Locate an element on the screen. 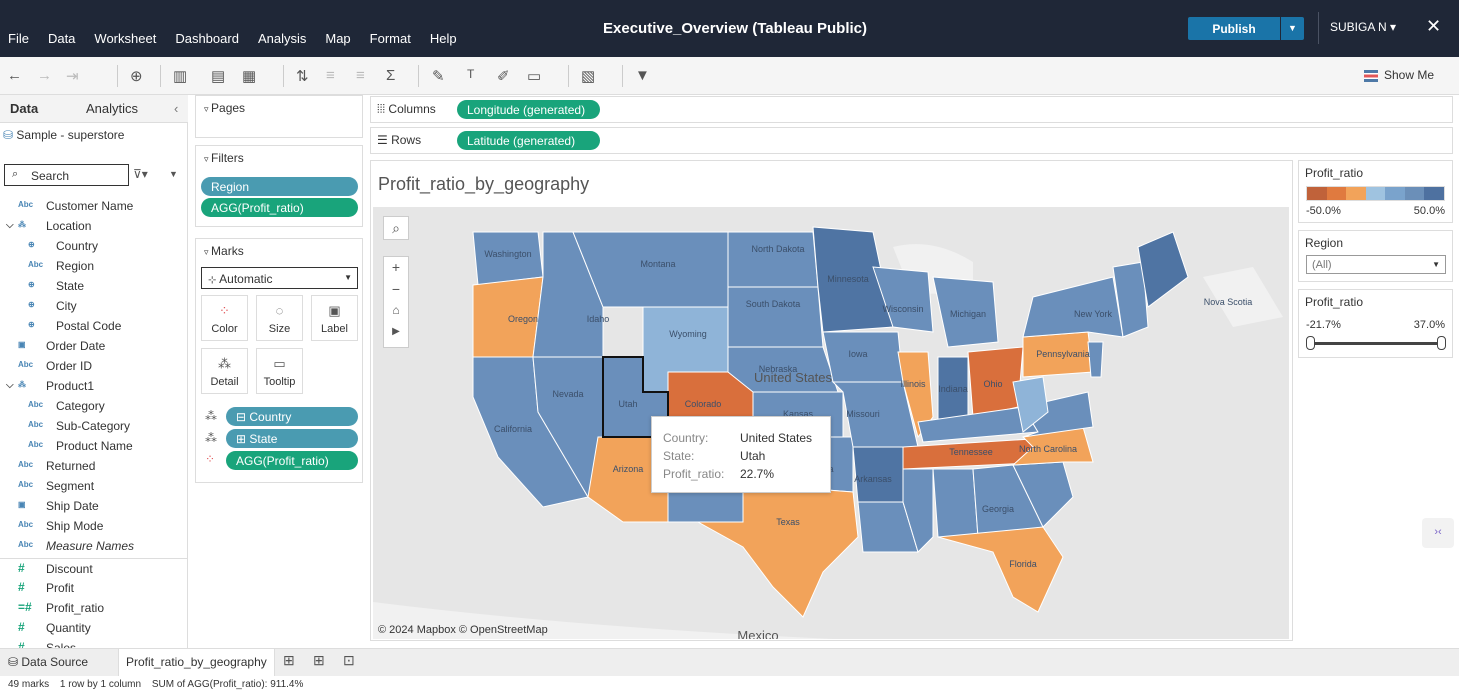 The height and width of the screenshot is (691, 1459). labels-icon: ▧ is located at coordinates (588, 76).